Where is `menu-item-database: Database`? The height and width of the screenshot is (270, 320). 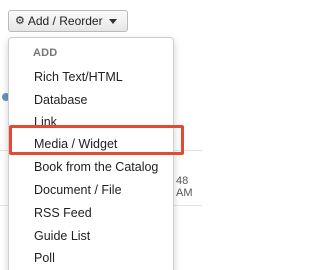 menu-item-database: Database is located at coordinates (61, 100).